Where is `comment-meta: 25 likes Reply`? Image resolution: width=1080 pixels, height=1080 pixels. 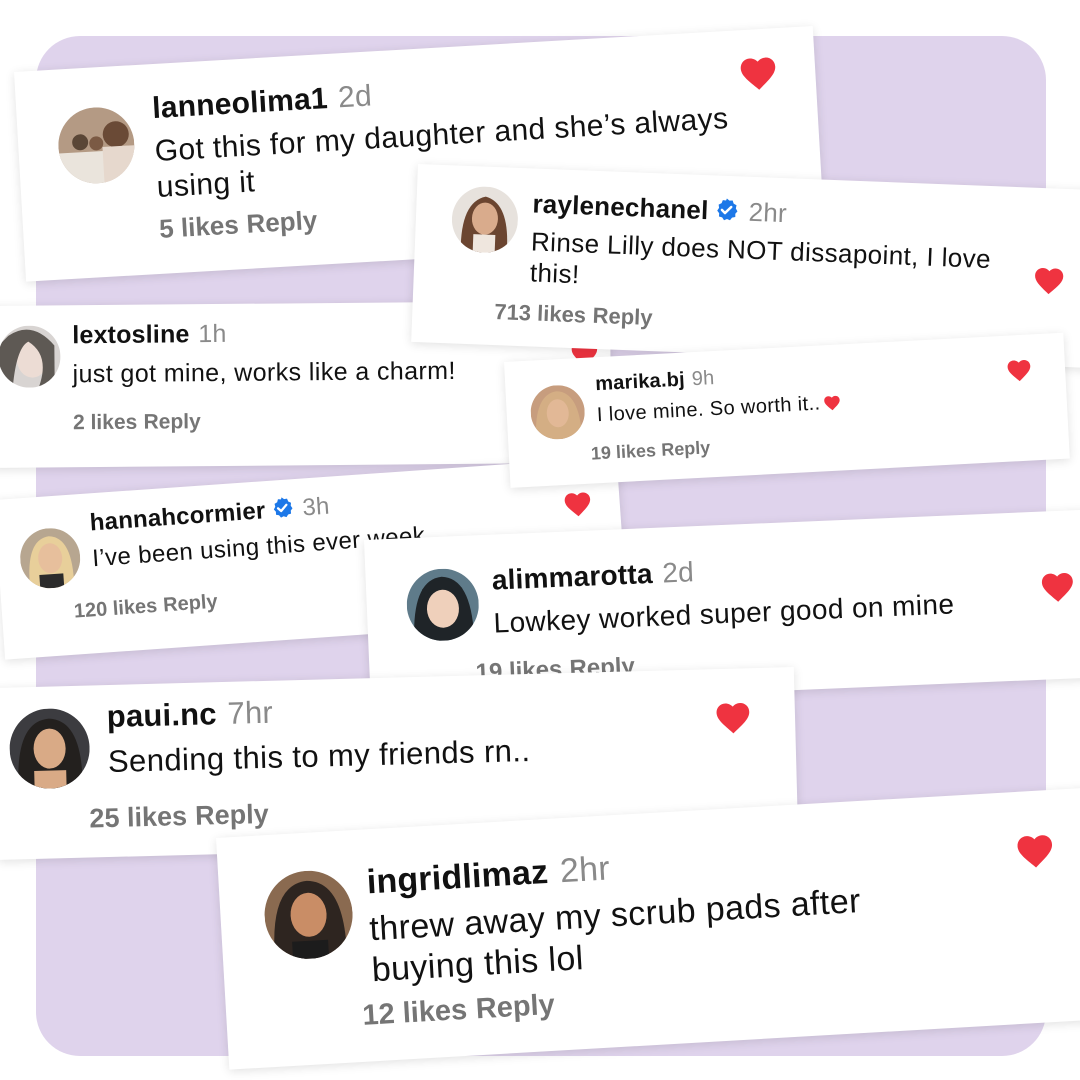 comment-meta: 25 likes Reply is located at coordinates (179, 817).